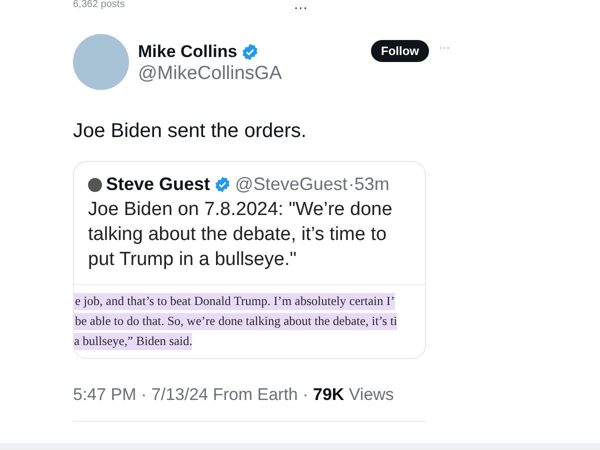 The image size is (600, 450). What do you see at coordinates (291, 184) in the screenshot?
I see `quote-author-handle: @SteveGuest` at bounding box center [291, 184].